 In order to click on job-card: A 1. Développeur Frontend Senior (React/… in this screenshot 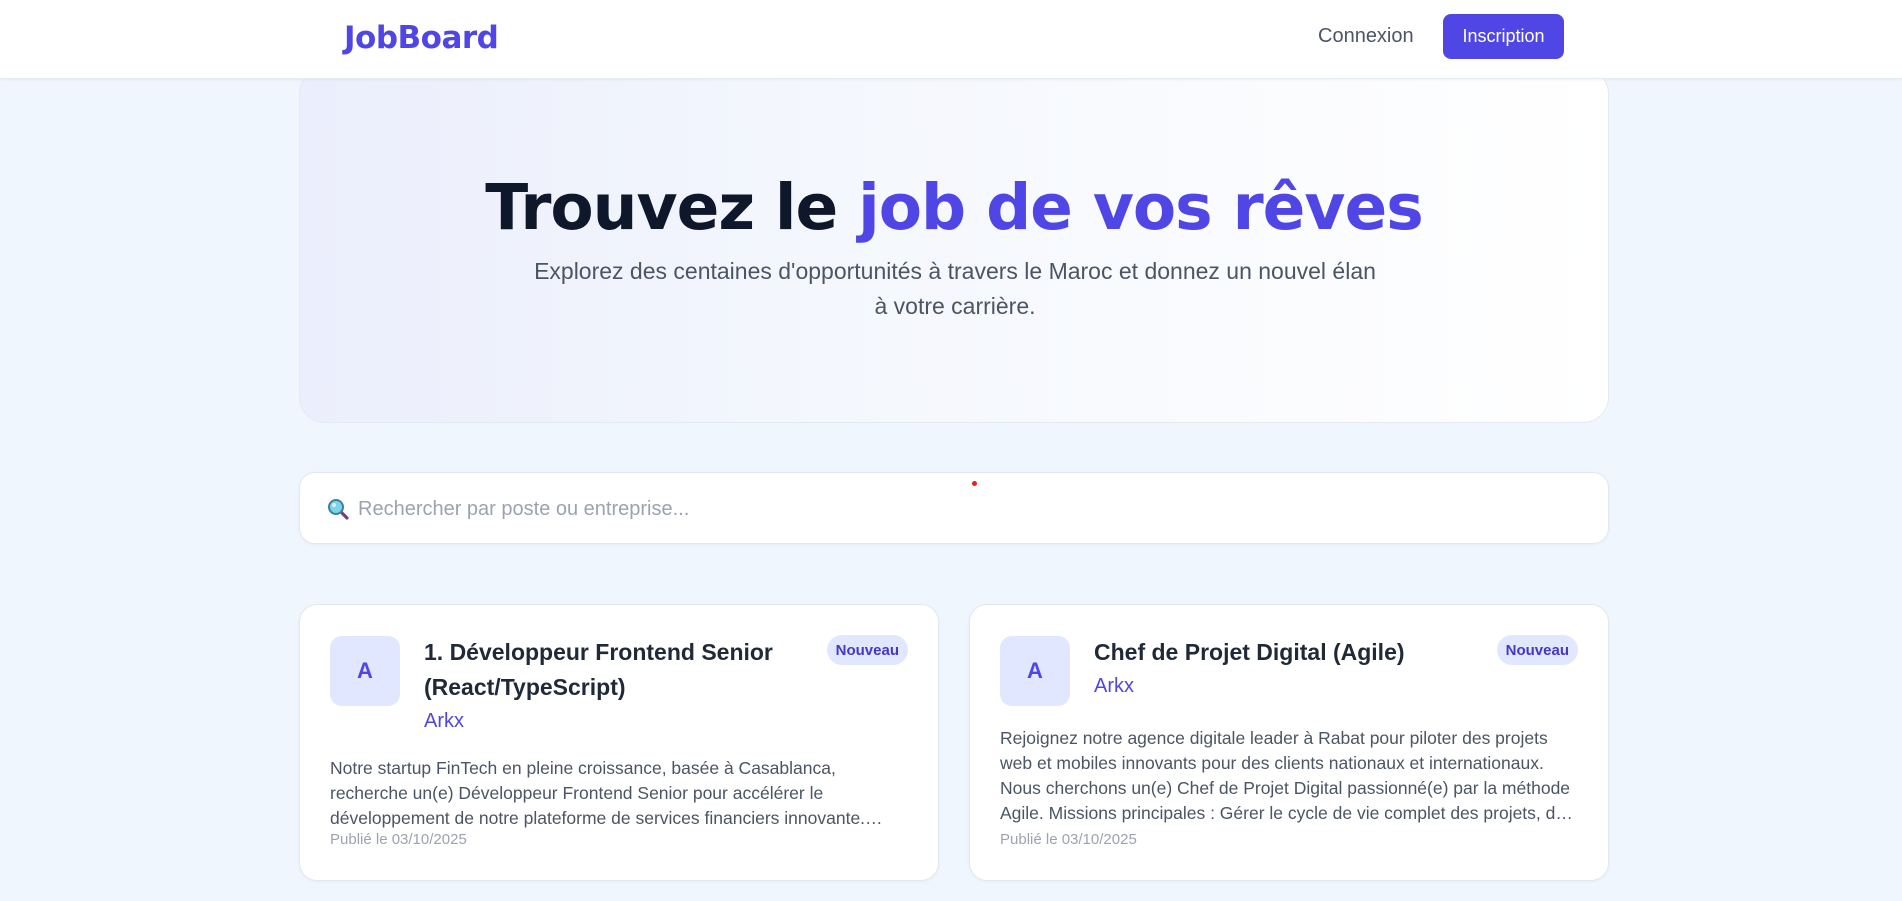, I will do `click(619, 742)`.